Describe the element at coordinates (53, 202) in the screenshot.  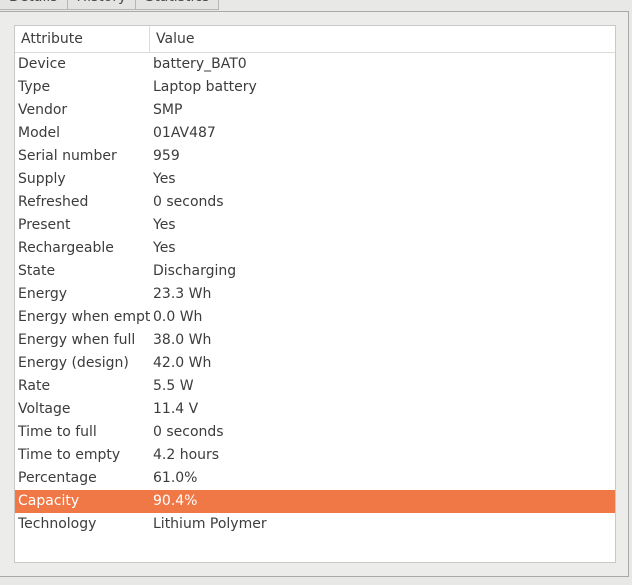
I see `attribute-cell: Refreshed` at that location.